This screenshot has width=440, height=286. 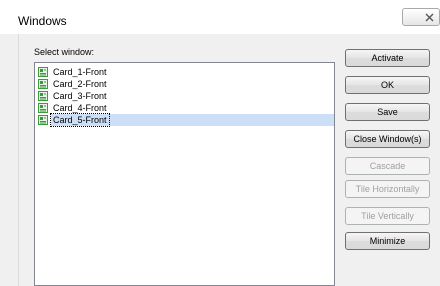 What do you see at coordinates (80, 96) in the screenshot?
I see `list-item-label: Card_3-Front` at bounding box center [80, 96].